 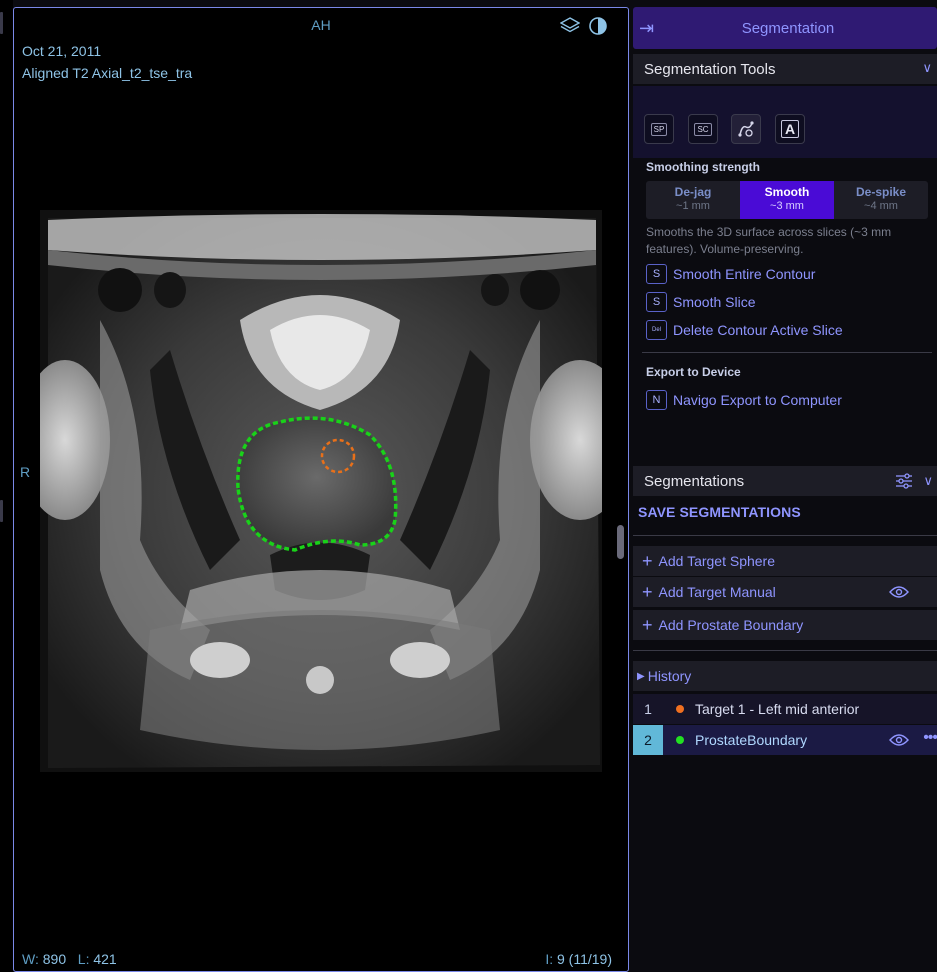 What do you see at coordinates (669, 676) in the screenshot?
I see `history-label: History` at bounding box center [669, 676].